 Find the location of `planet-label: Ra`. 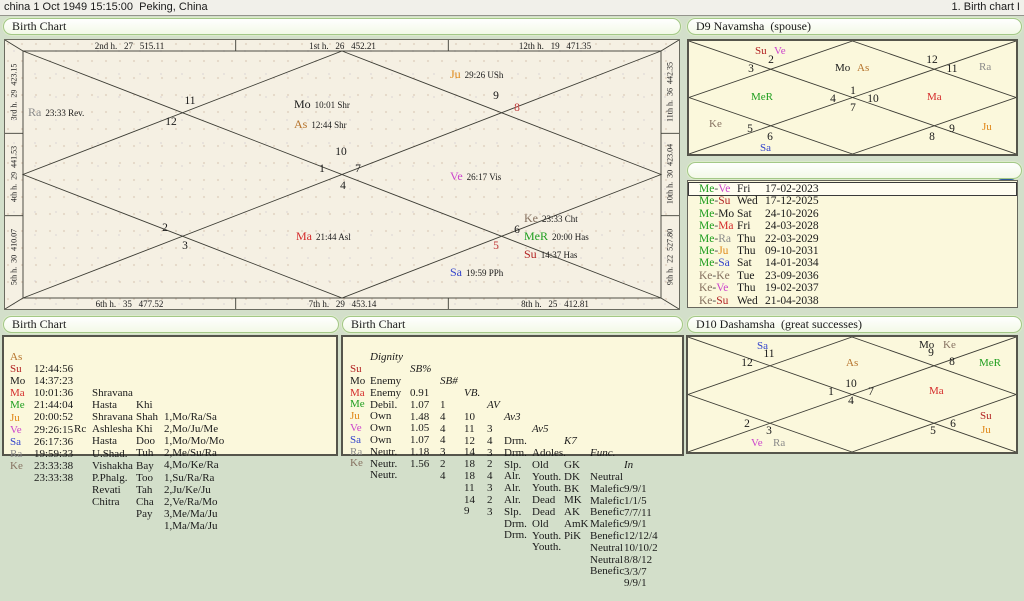

planet-label: Ra is located at coordinates (985, 67).